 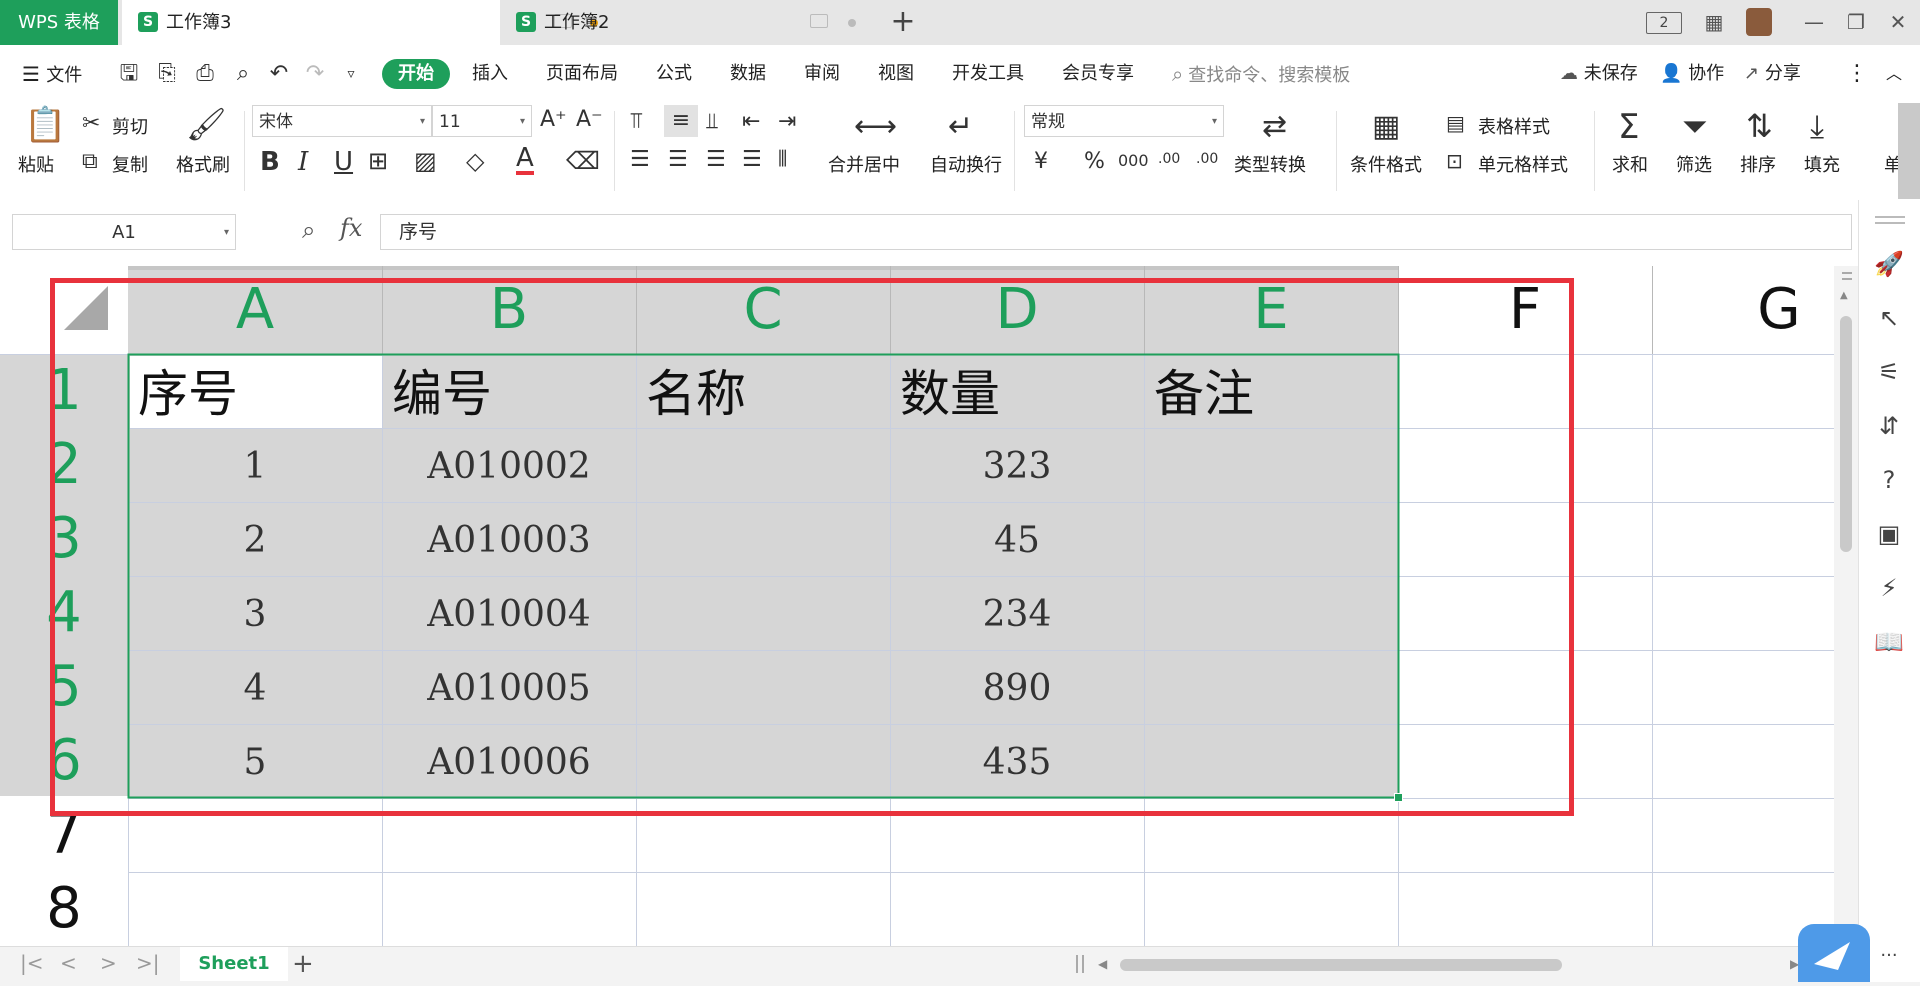 What do you see at coordinates (1094, 161) in the screenshot?
I see `percent-button: %` at bounding box center [1094, 161].